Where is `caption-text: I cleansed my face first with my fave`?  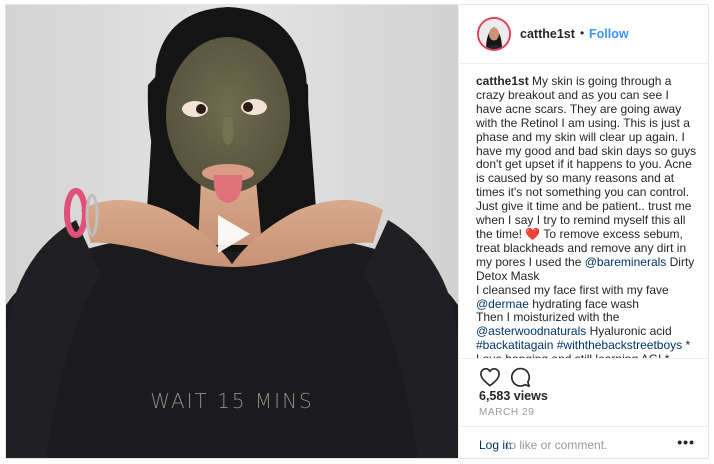 caption-text: I cleansed my face first with my fave is located at coordinates (572, 289).